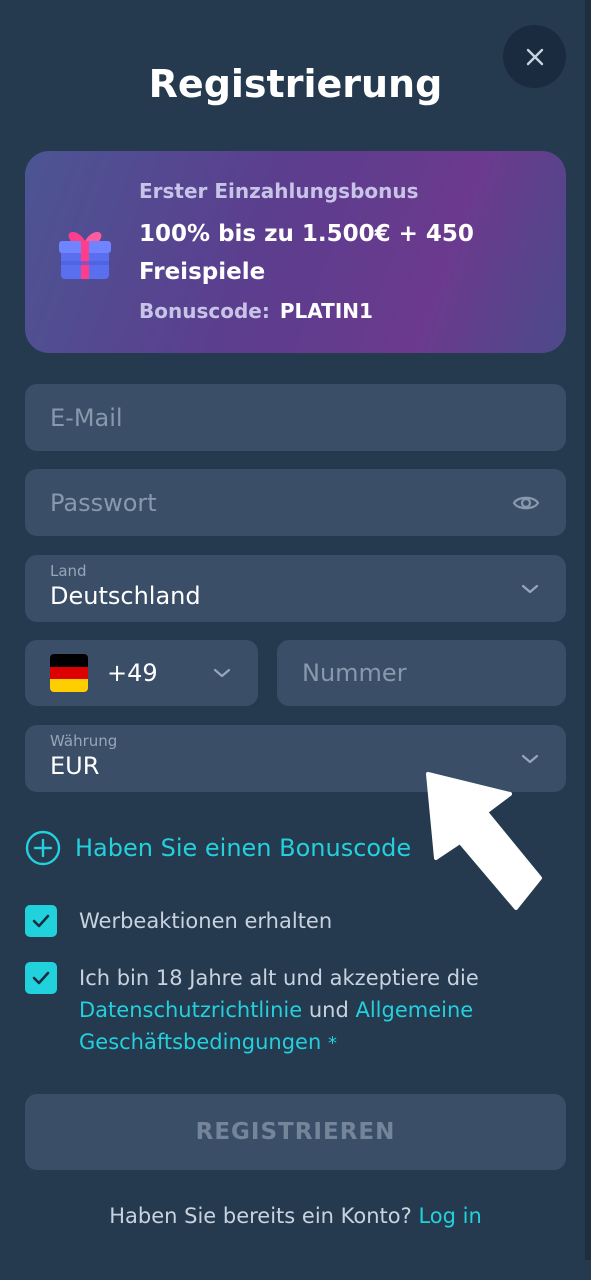 Image resolution: width=591 pixels, height=1280 pixels. I want to click on phone-country-select: +49, so click(141, 673).